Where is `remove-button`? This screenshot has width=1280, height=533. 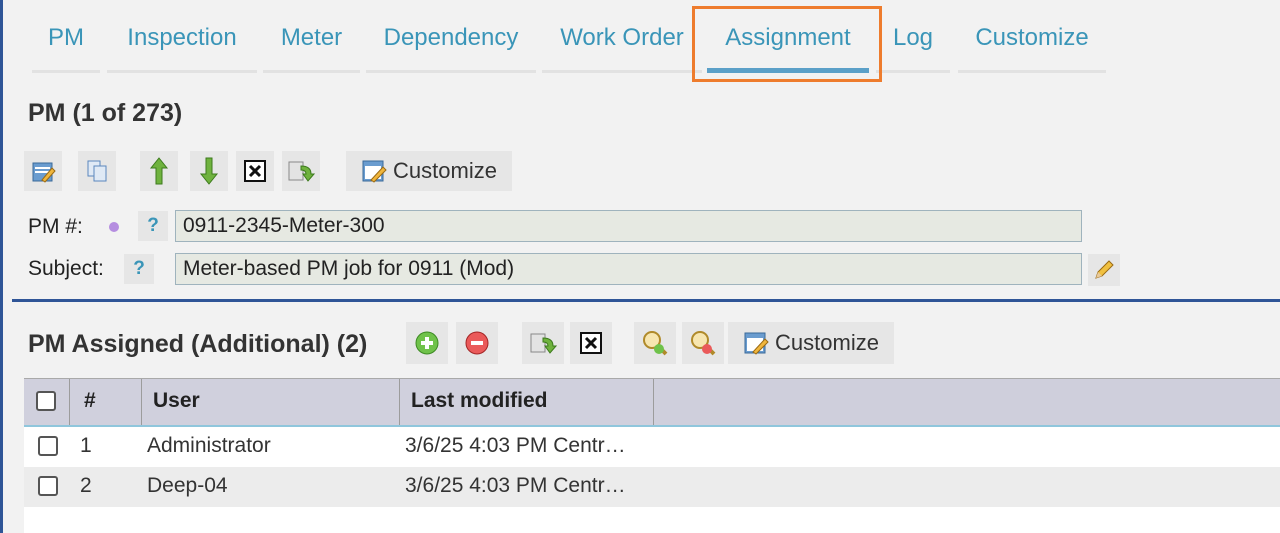
remove-button is located at coordinates (477, 343).